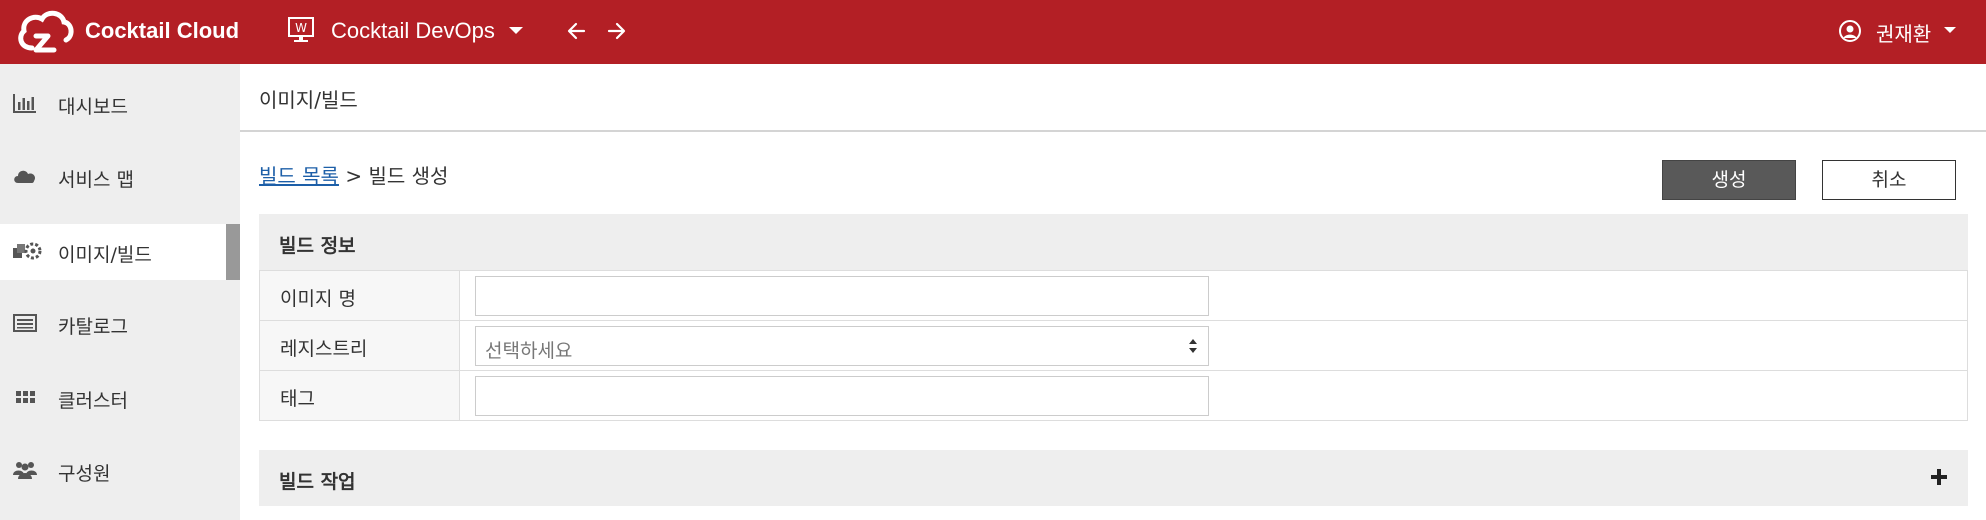 Image resolution: width=1986 pixels, height=520 pixels. Describe the element at coordinates (24, 103) in the screenshot. I see `bar-chart-icon` at that location.